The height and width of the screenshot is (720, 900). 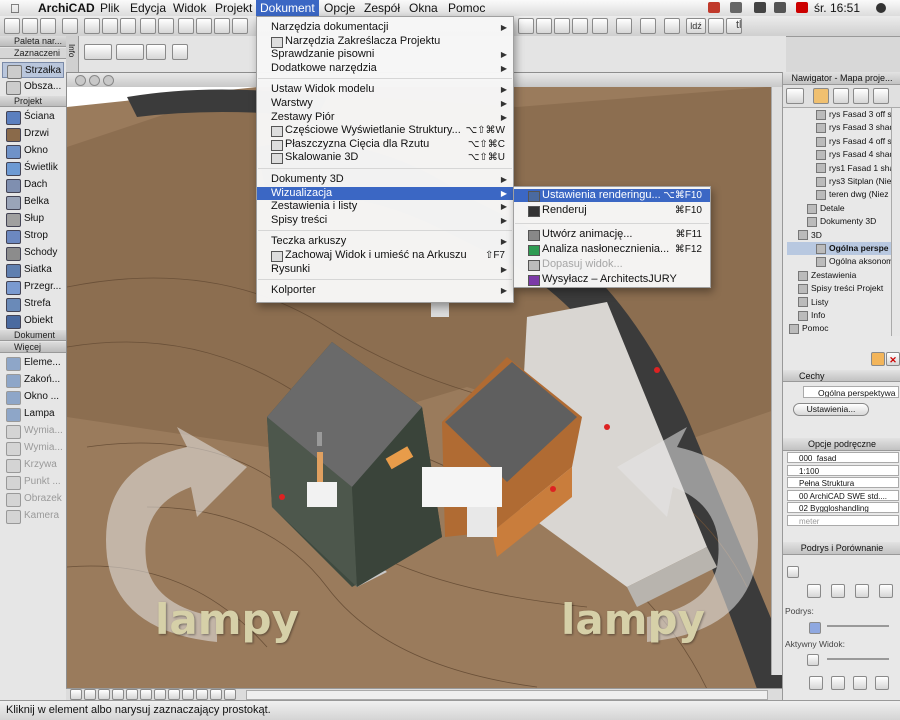 What do you see at coordinates (878, 359) in the screenshot?
I see `new-view-icon` at bounding box center [878, 359].